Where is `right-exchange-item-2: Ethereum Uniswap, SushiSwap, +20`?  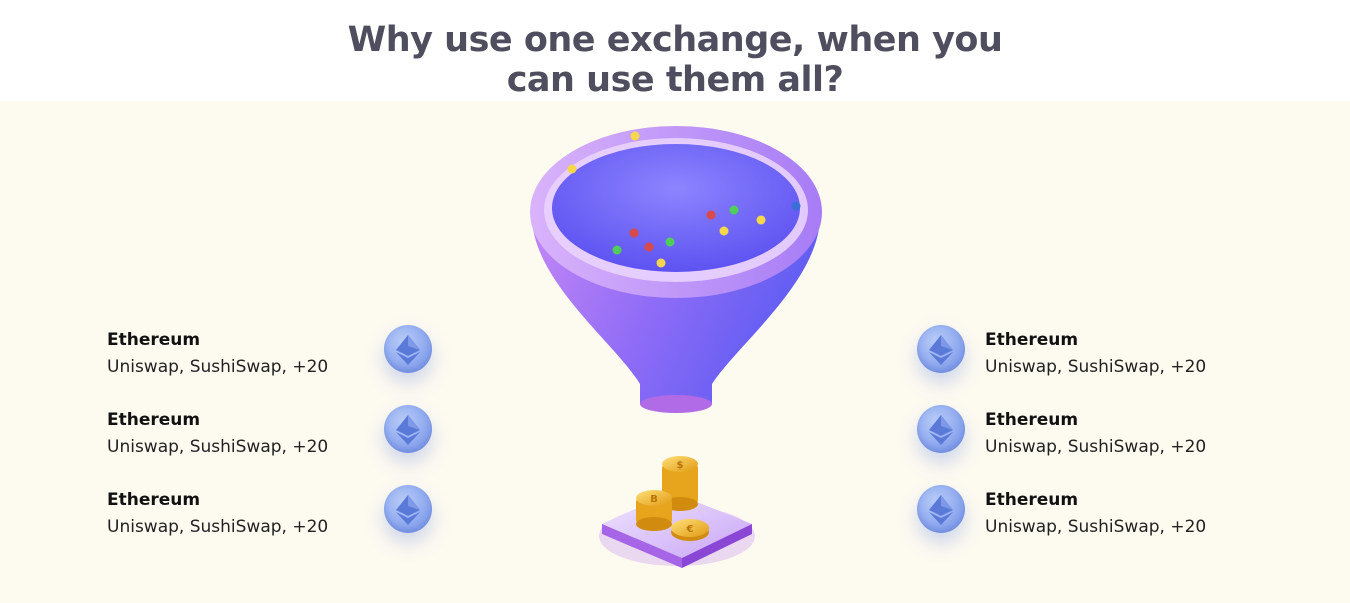
right-exchange-item-2: Ethereum Uniswap, SushiSwap, +20 is located at coordinates (1115, 439).